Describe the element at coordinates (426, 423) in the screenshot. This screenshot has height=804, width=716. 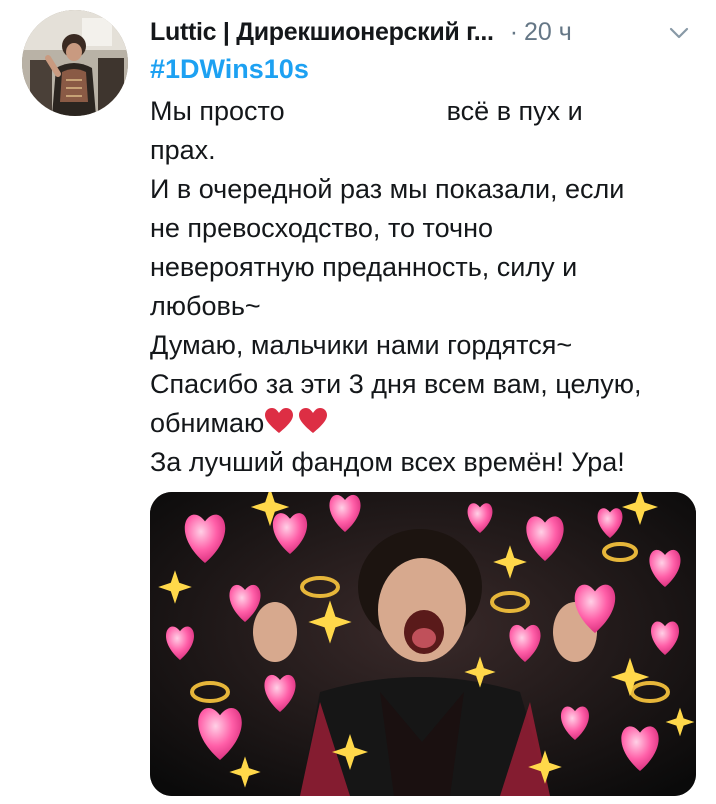
I see `text-line: обнимаю` at that location.